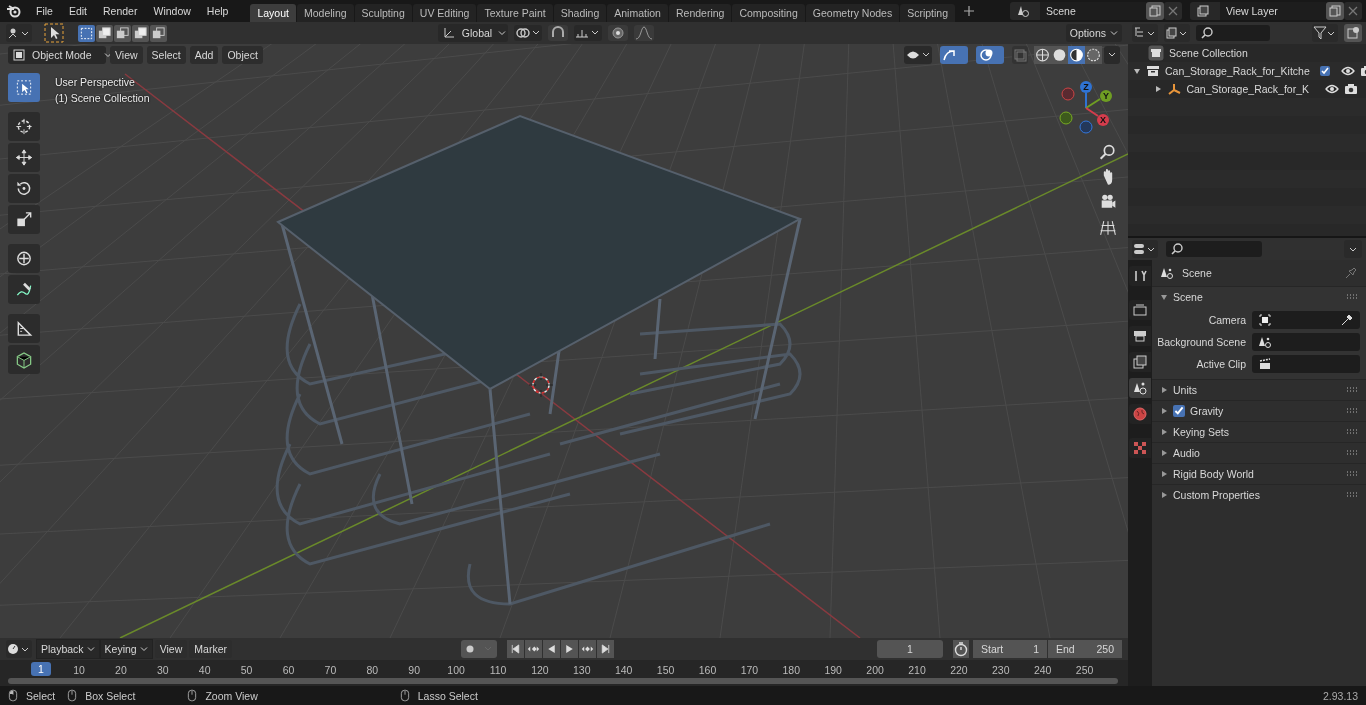  Describe the element at coordinates (515, 13) in the screenshot. I see `workspace-tab: Texture Paint` at that location.